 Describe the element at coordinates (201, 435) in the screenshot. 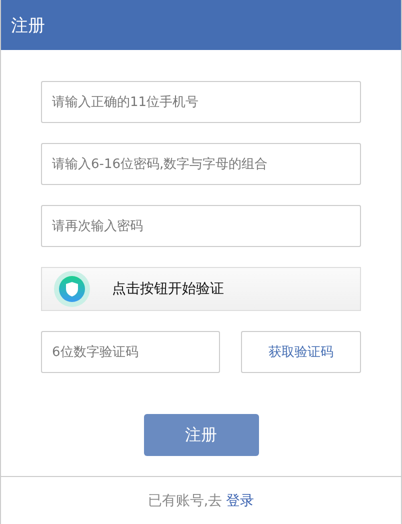

I see `register-button: 注册` at that location.